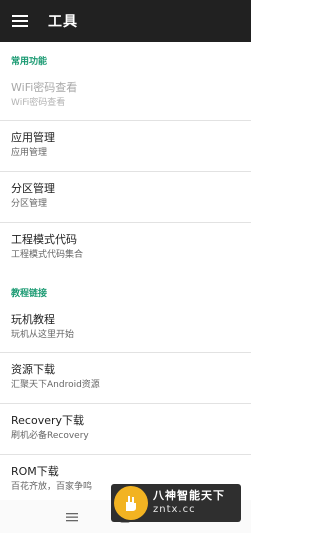 This screenshot has height=533, width=320. What do you see at coordinates (47, 255) in the screenshot?
I see `item-subtitle: 工程模式代码集合` at bounding box center [47, 255].